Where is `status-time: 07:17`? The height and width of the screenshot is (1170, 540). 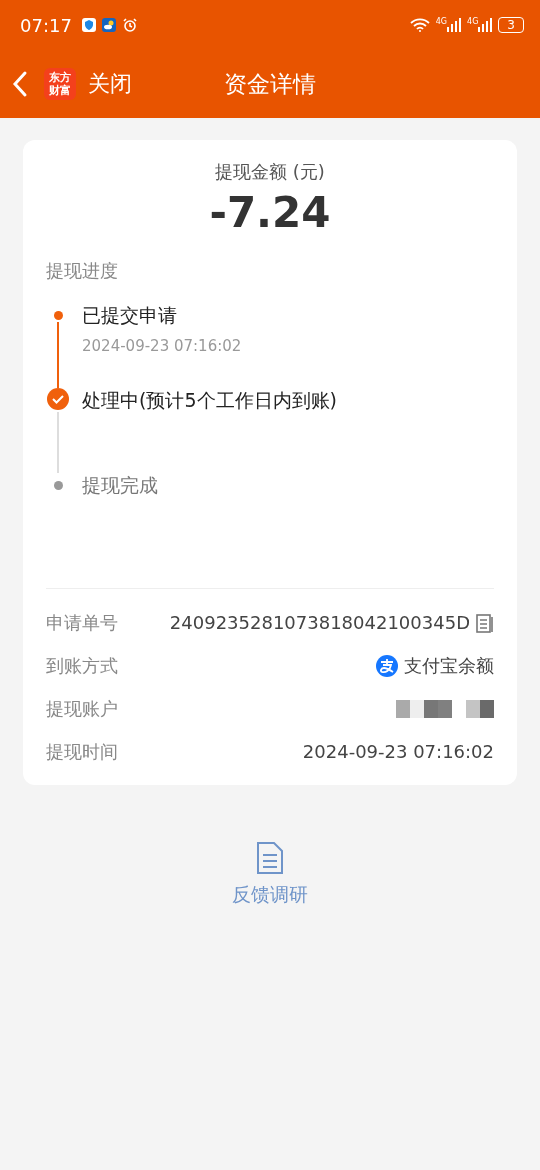
status-time: 07:17 is located at coordinates (46, 25).